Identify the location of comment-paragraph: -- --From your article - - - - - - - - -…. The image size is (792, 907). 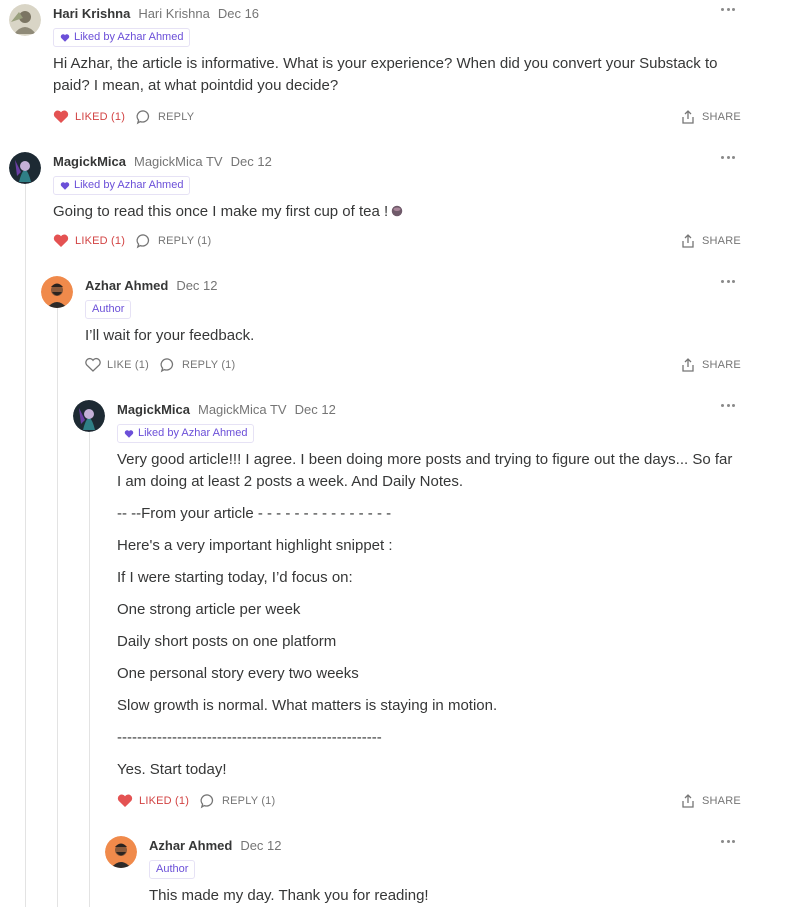
(254, 513).